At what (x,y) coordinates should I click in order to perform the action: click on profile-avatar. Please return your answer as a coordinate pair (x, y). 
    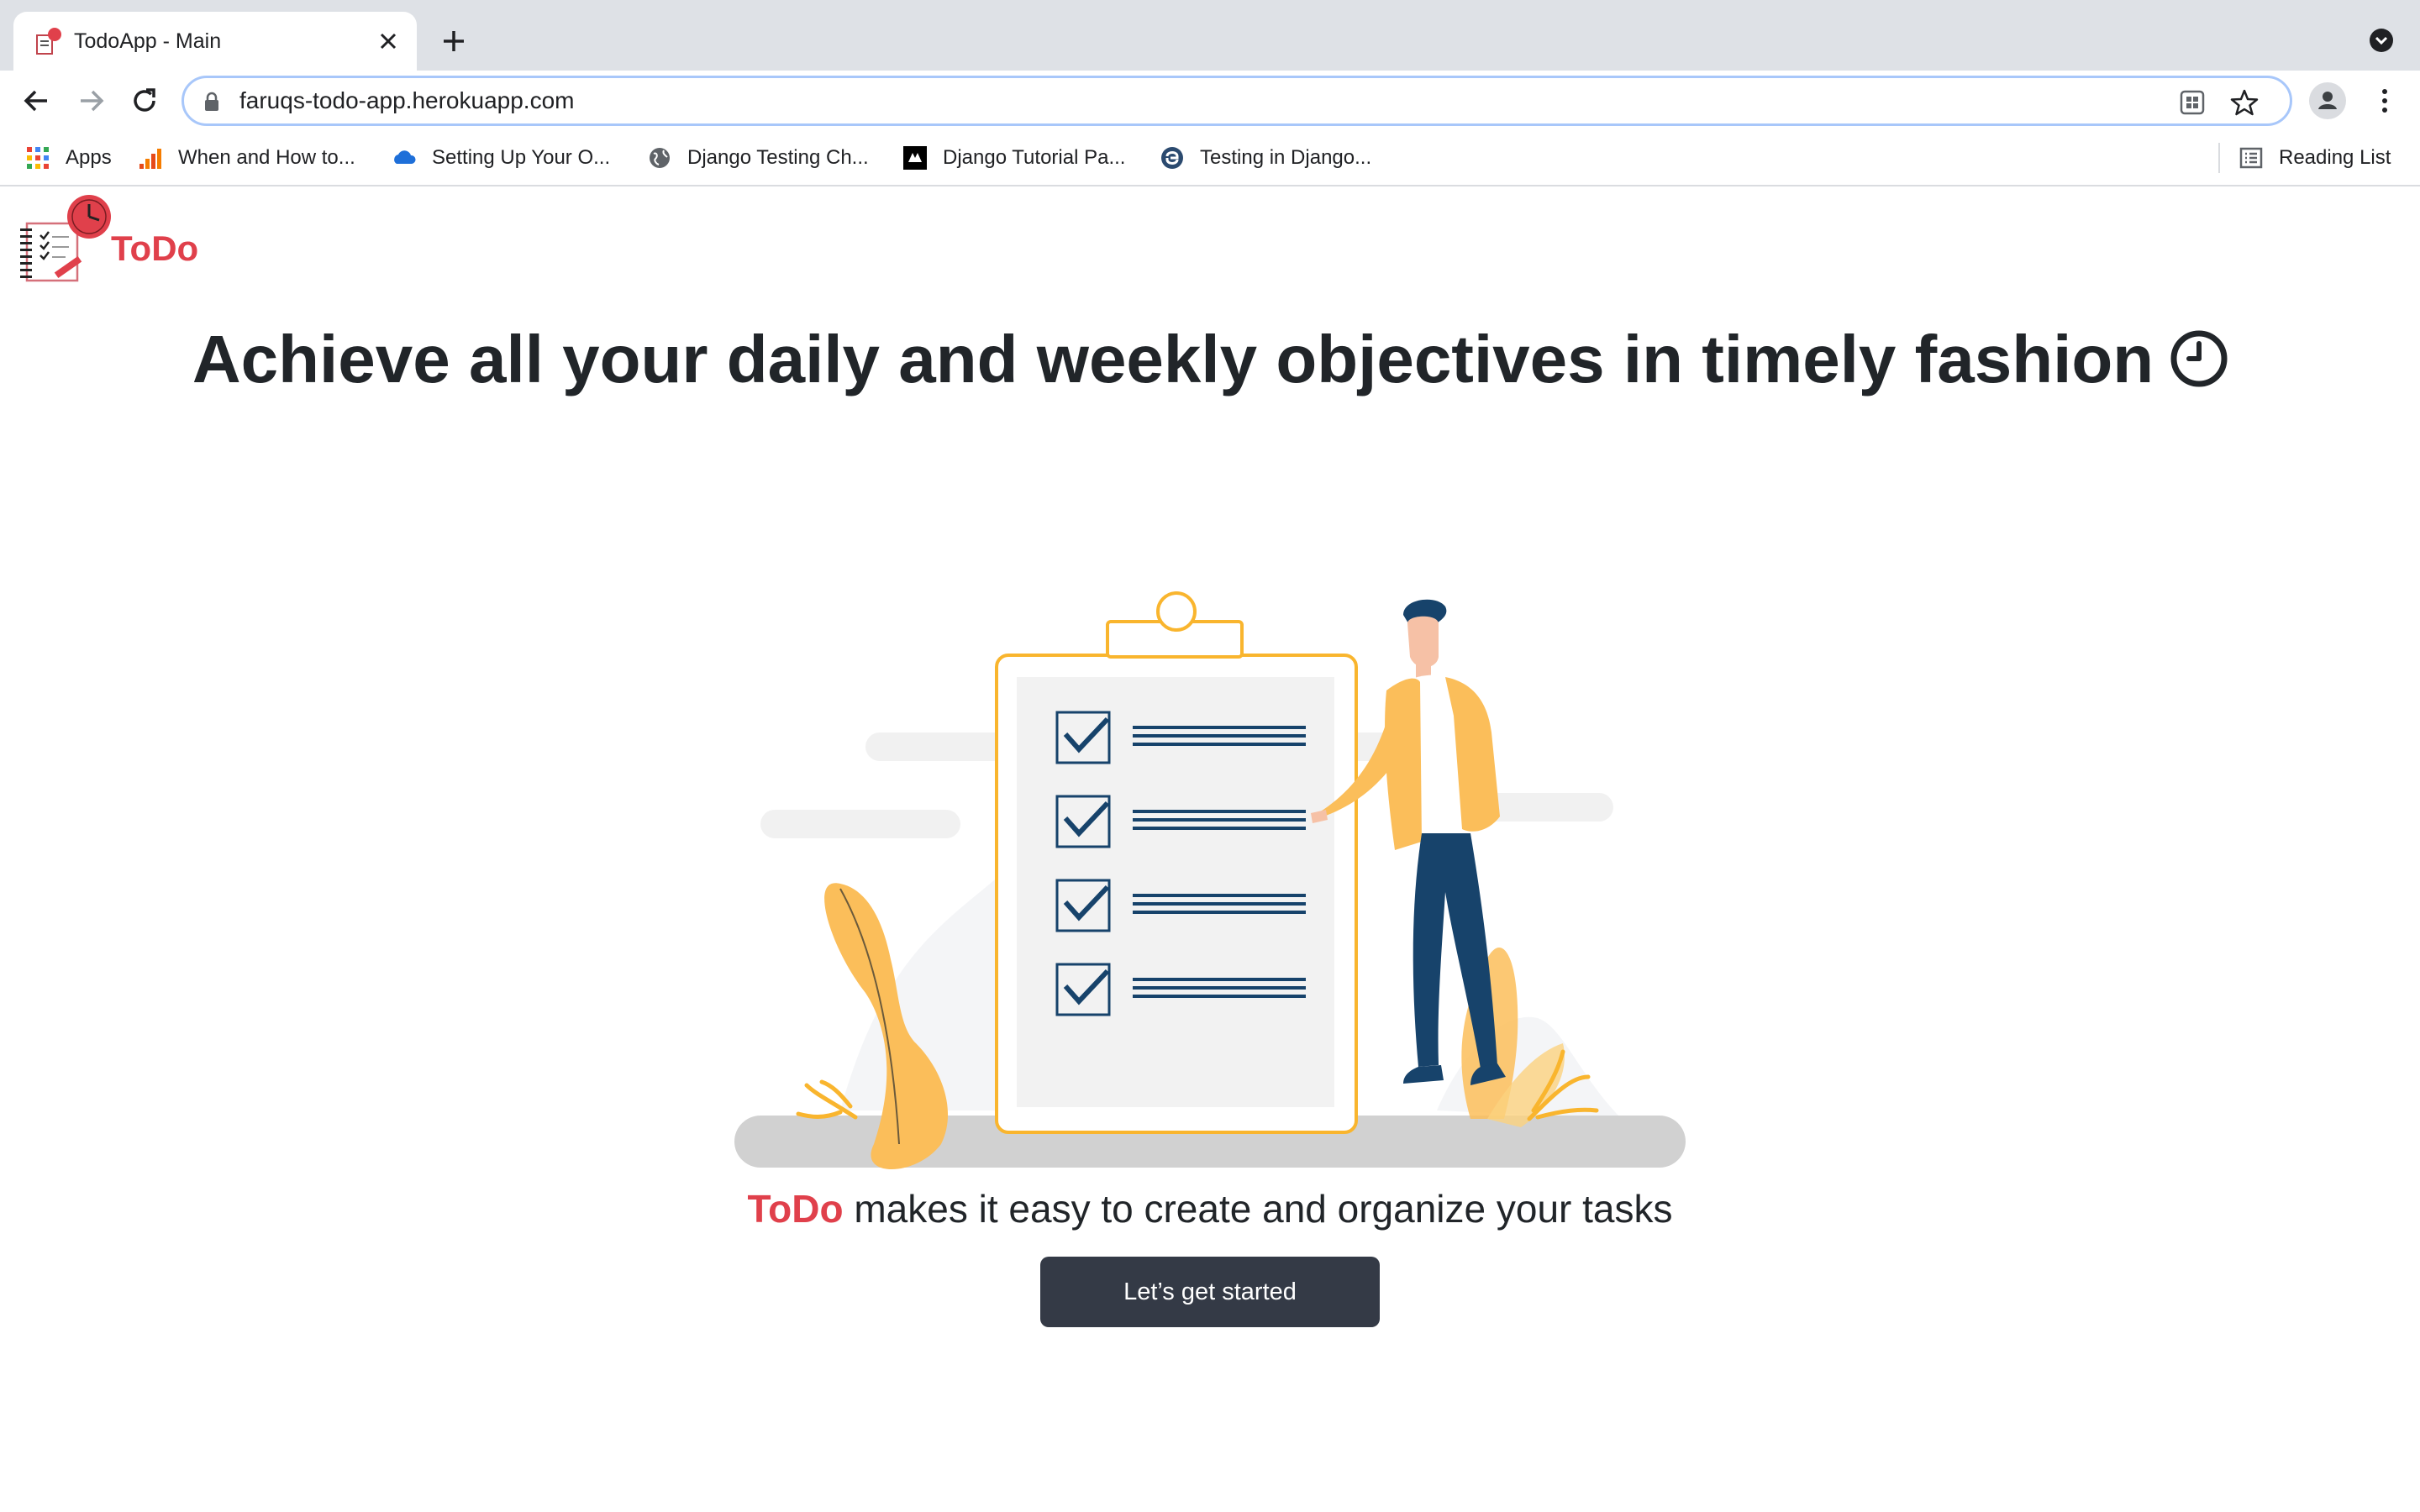
    Looking at the image, I should click on (2328, 100).